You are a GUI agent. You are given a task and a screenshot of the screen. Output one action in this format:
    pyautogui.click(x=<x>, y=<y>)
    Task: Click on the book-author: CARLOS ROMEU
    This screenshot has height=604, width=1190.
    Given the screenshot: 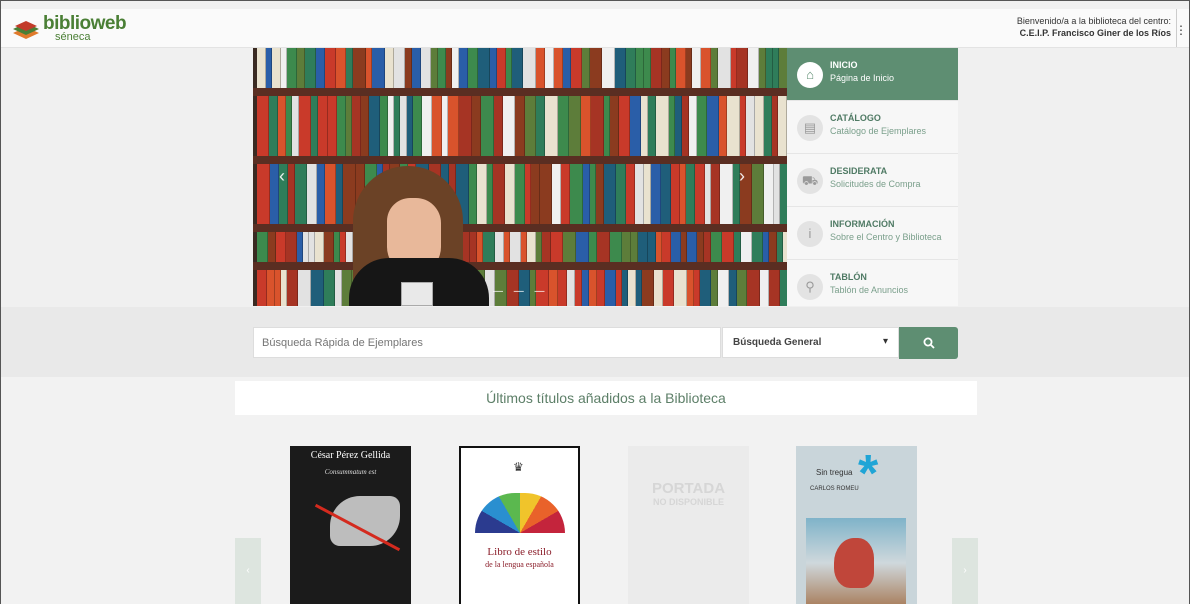 What is the action you would take?
    pyautogui.click(x=834, y=489)
    